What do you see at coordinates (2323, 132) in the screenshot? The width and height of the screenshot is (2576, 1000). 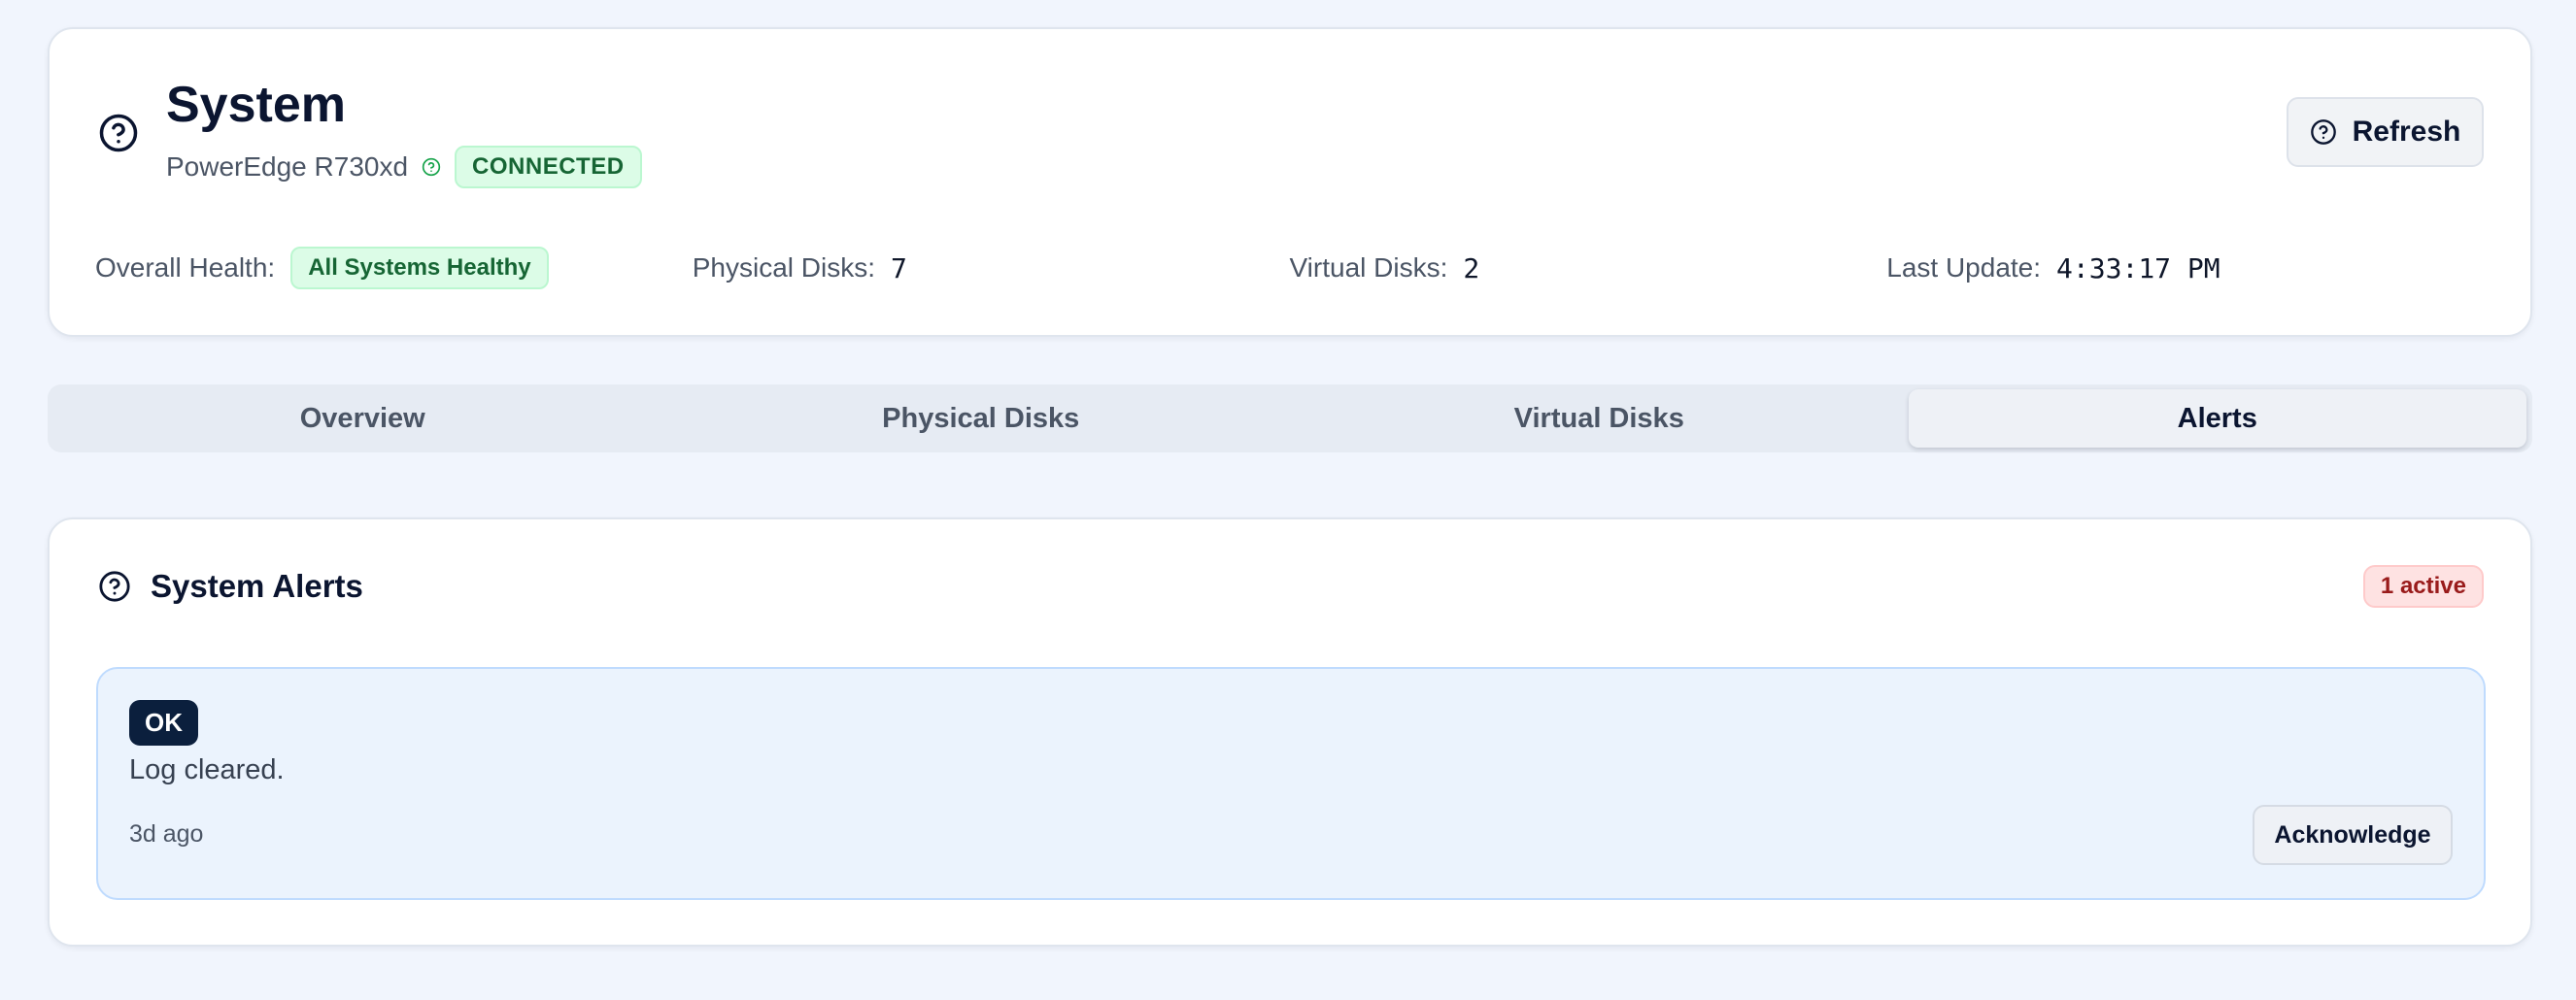 I see `refresh-help-icon` at bounding box center [2323, 132].